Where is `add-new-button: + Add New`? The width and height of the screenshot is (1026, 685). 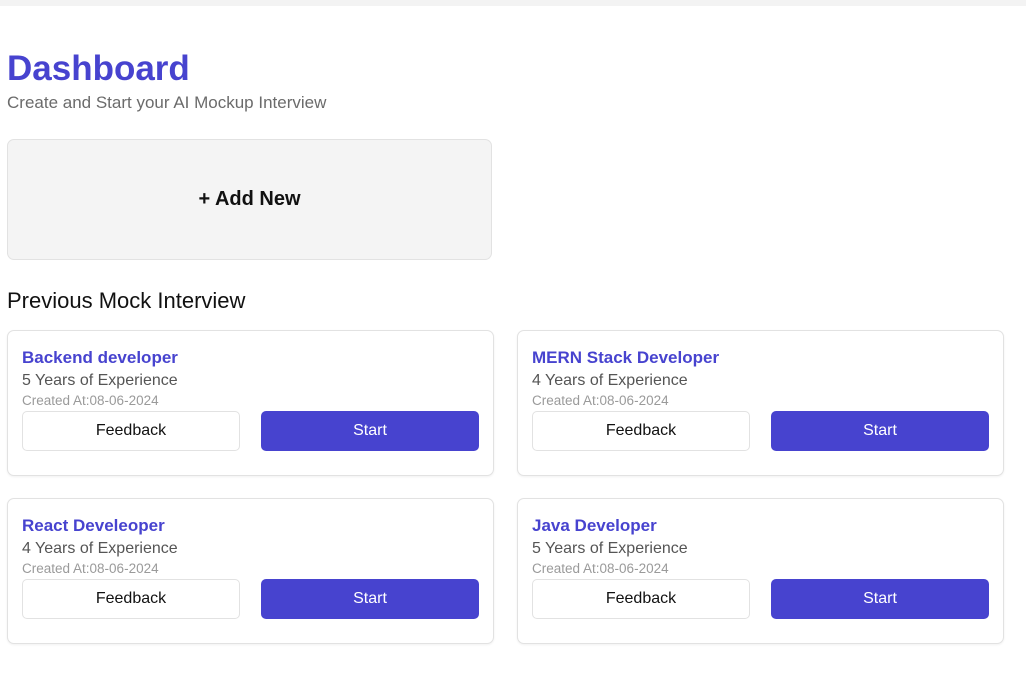
add-new-button: + Add New is located at coordinates (249, 199).